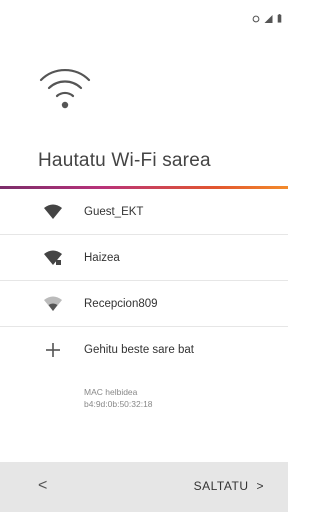  What do you see at coordinates (50, 487) in the screenshot?
I see `back-button: <` at bounding box center [50, 487].